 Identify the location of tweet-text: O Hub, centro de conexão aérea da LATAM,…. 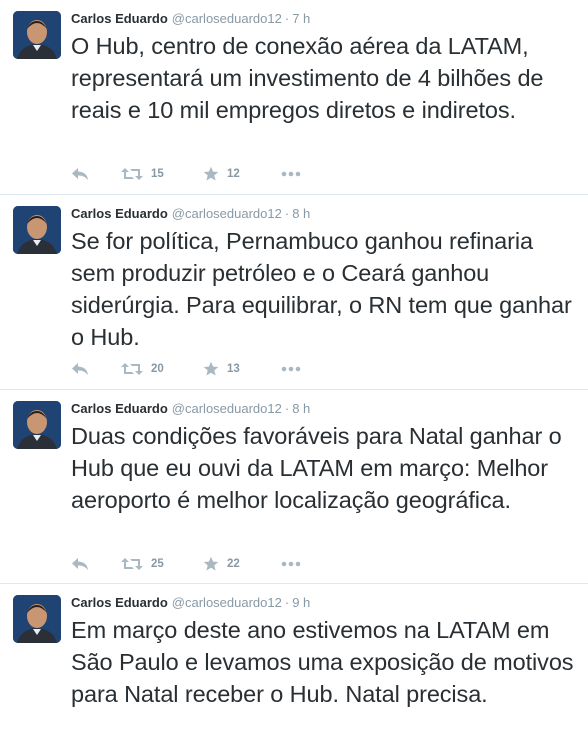
(307, 78).